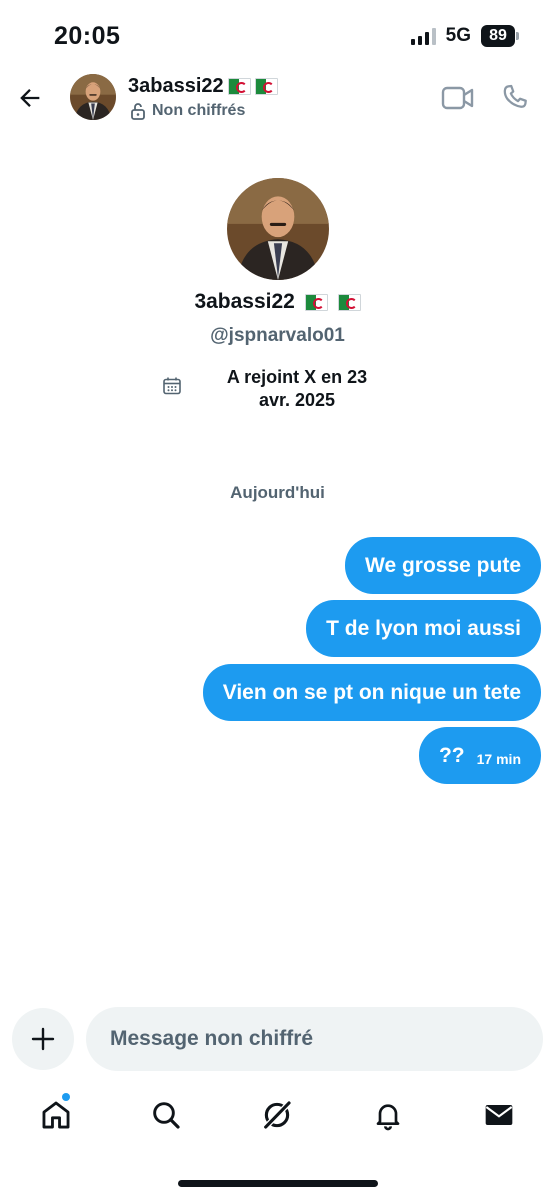  I want to click on attach-button, so click(43, 1039).